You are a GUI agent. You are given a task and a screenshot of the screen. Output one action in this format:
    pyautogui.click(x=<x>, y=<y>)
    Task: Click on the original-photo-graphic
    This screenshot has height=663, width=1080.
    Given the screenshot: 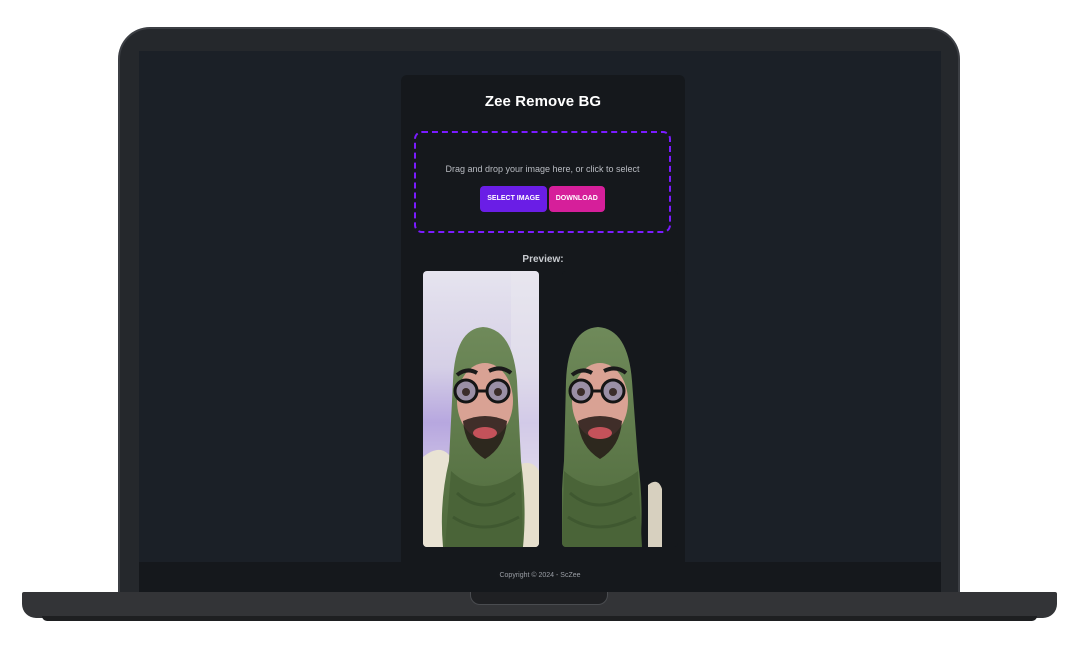 What is the action you would take?
    pyautogui.click(x=481, y=409)
    